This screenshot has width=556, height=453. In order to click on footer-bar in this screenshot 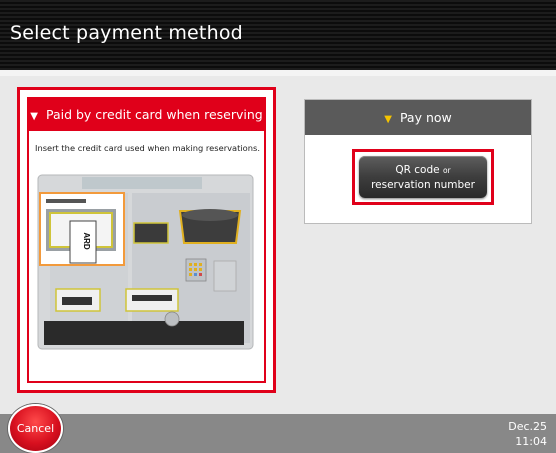, I will do `click(278, 433)`.